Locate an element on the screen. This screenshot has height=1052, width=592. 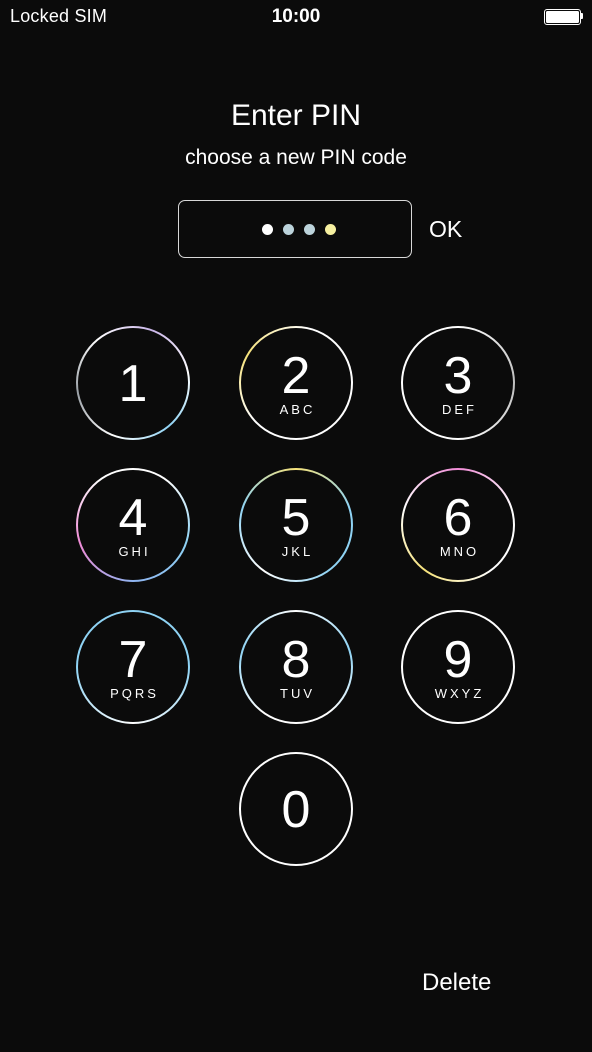
key-digit: 8 is located at coordinates (296, 660).